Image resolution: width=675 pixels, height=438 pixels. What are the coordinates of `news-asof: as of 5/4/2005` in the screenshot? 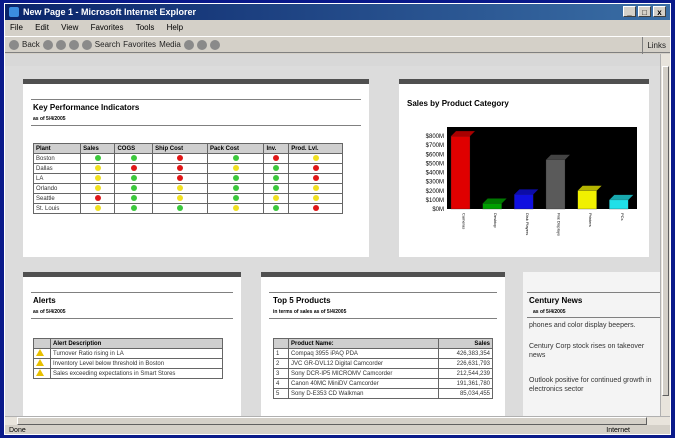 It's located at (549, 312).